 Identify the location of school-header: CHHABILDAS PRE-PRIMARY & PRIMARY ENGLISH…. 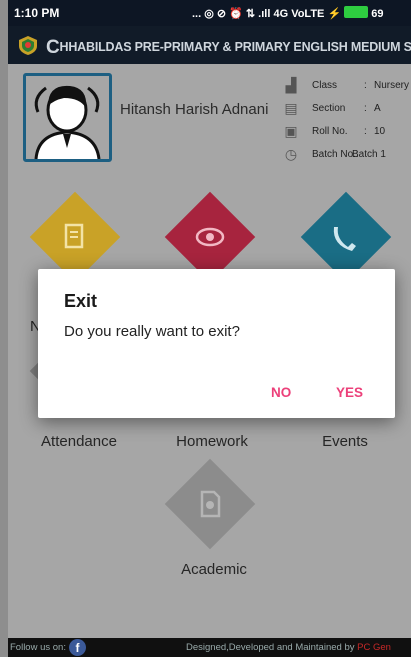
(209, 45).